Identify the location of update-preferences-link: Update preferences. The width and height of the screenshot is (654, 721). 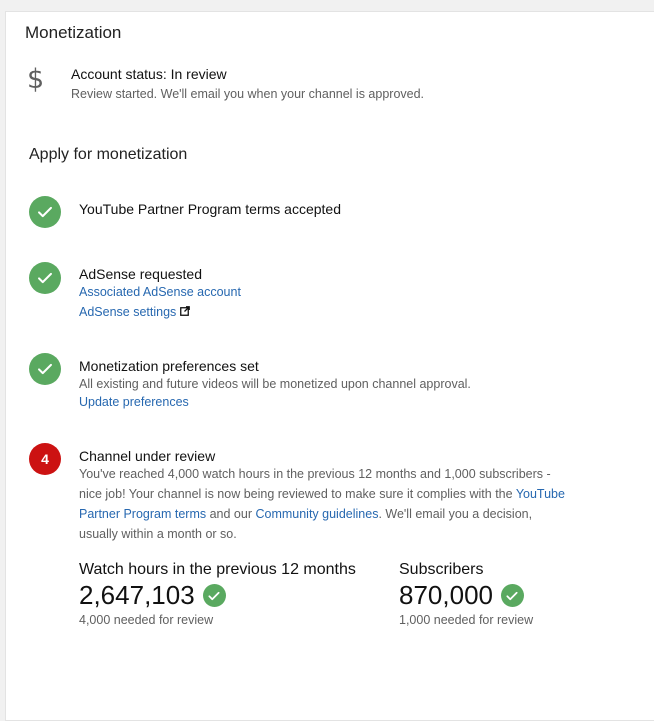
(134, 402).